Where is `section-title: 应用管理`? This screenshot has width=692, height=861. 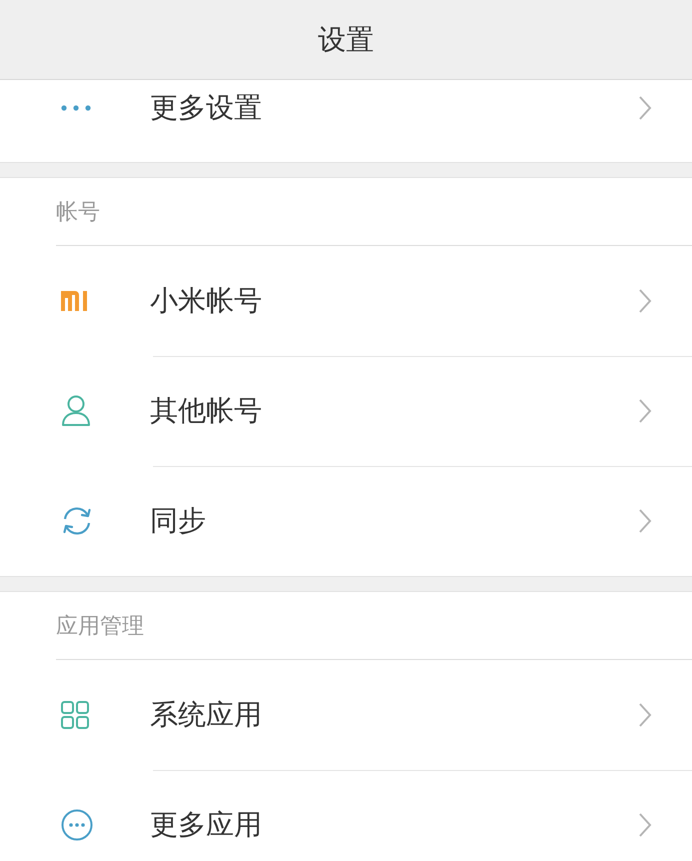 section-title: 应用管理 is located at coordinates (100, 626).